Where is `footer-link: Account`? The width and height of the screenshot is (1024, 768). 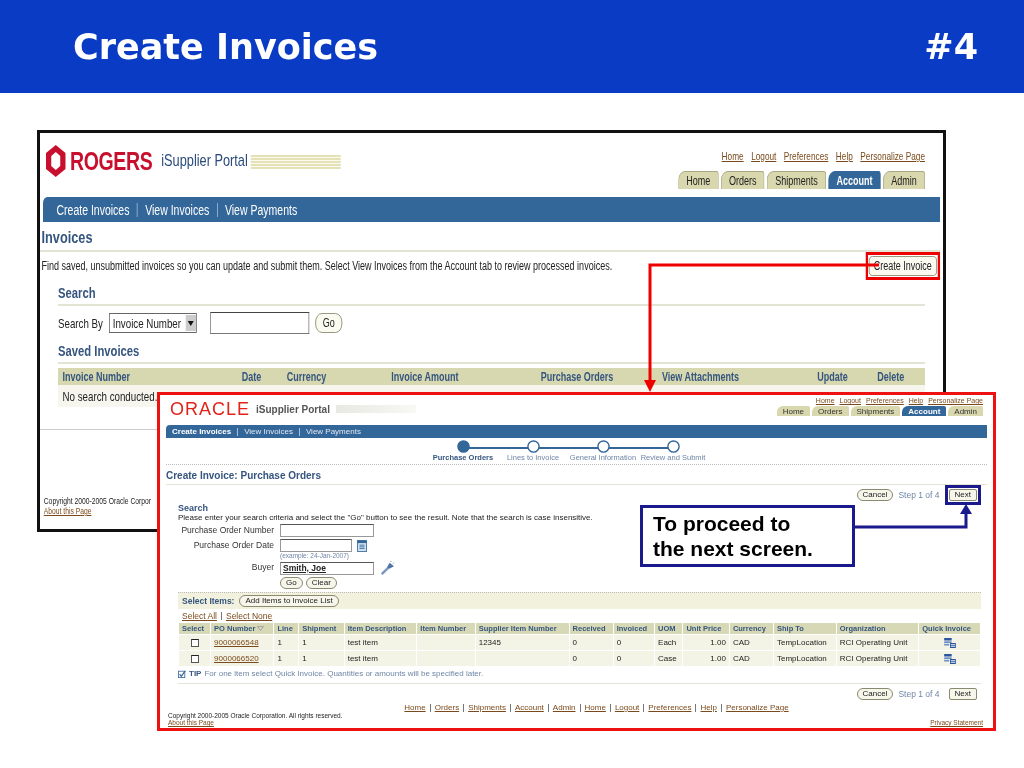 footer-link: Account is located at coordinates (529, 707).